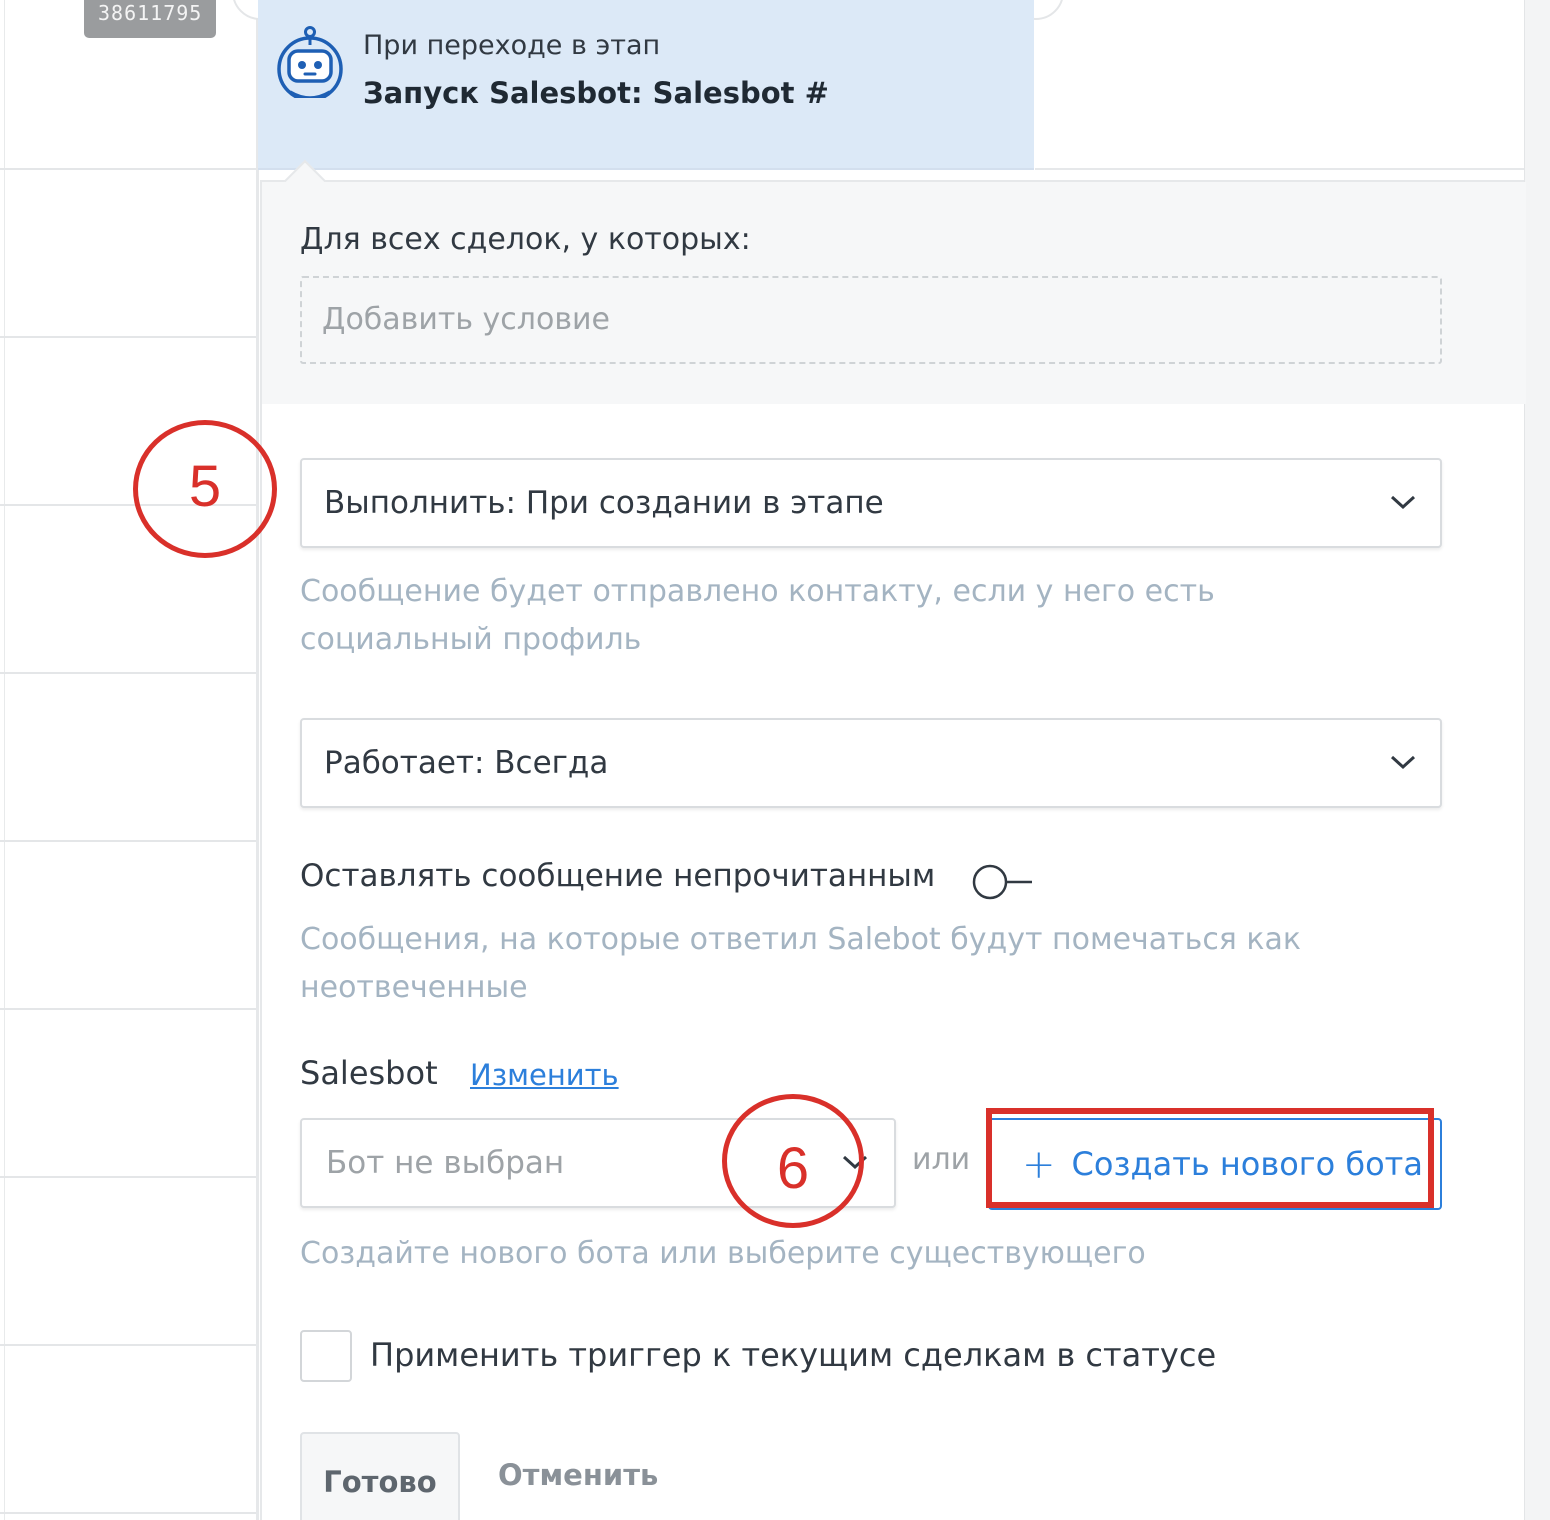 The width and height of the screenshot is (1550, 1520). What do you see at coordinates (150, 19) in the screenshot?
I see `id-badge: 38611795` at bounding box center [150, 19].